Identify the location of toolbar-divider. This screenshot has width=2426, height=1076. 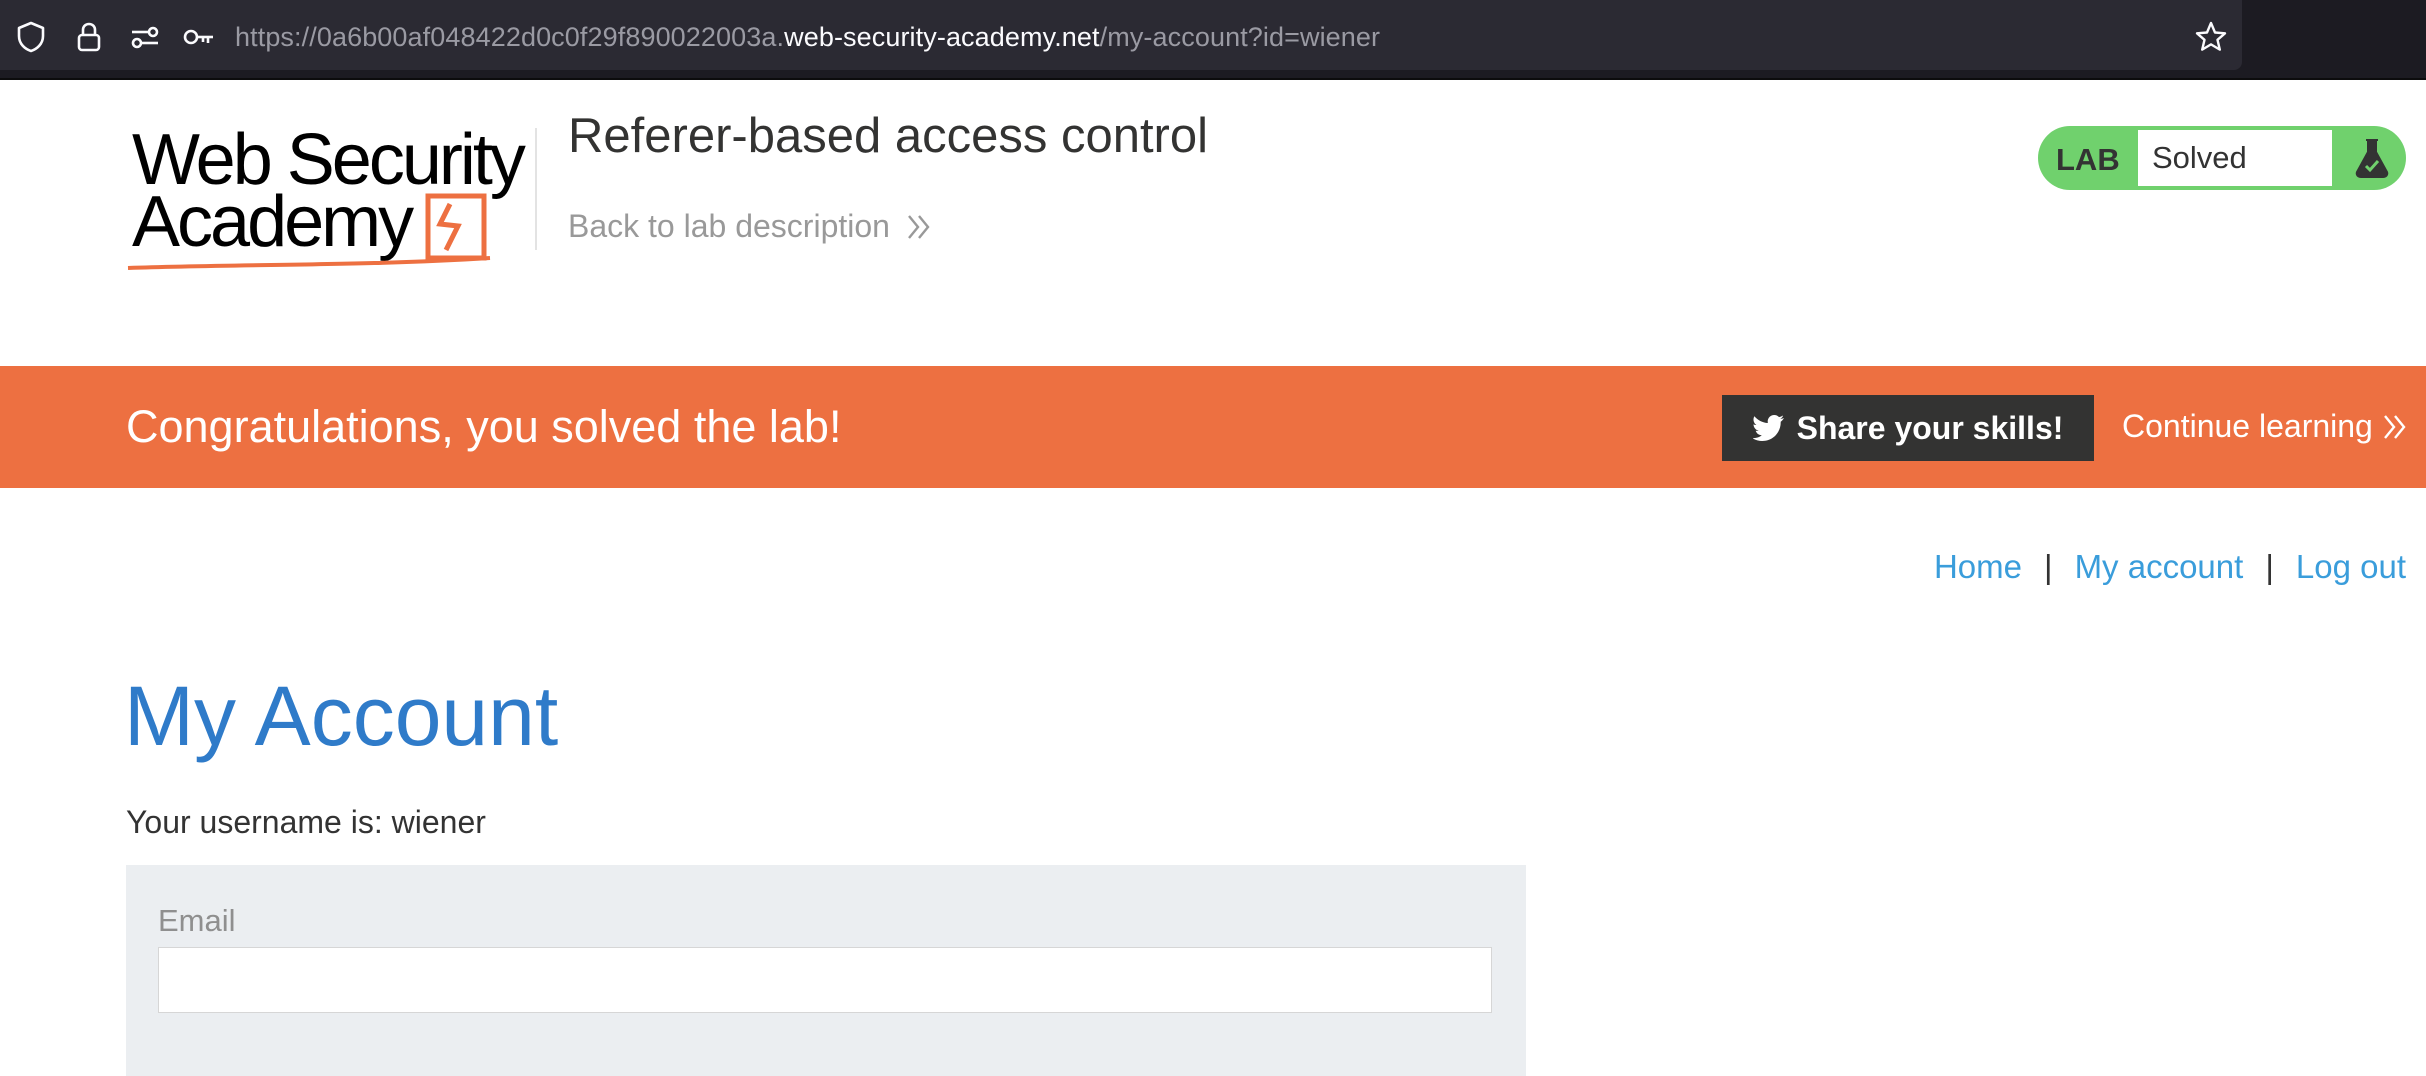
(1213, 79).